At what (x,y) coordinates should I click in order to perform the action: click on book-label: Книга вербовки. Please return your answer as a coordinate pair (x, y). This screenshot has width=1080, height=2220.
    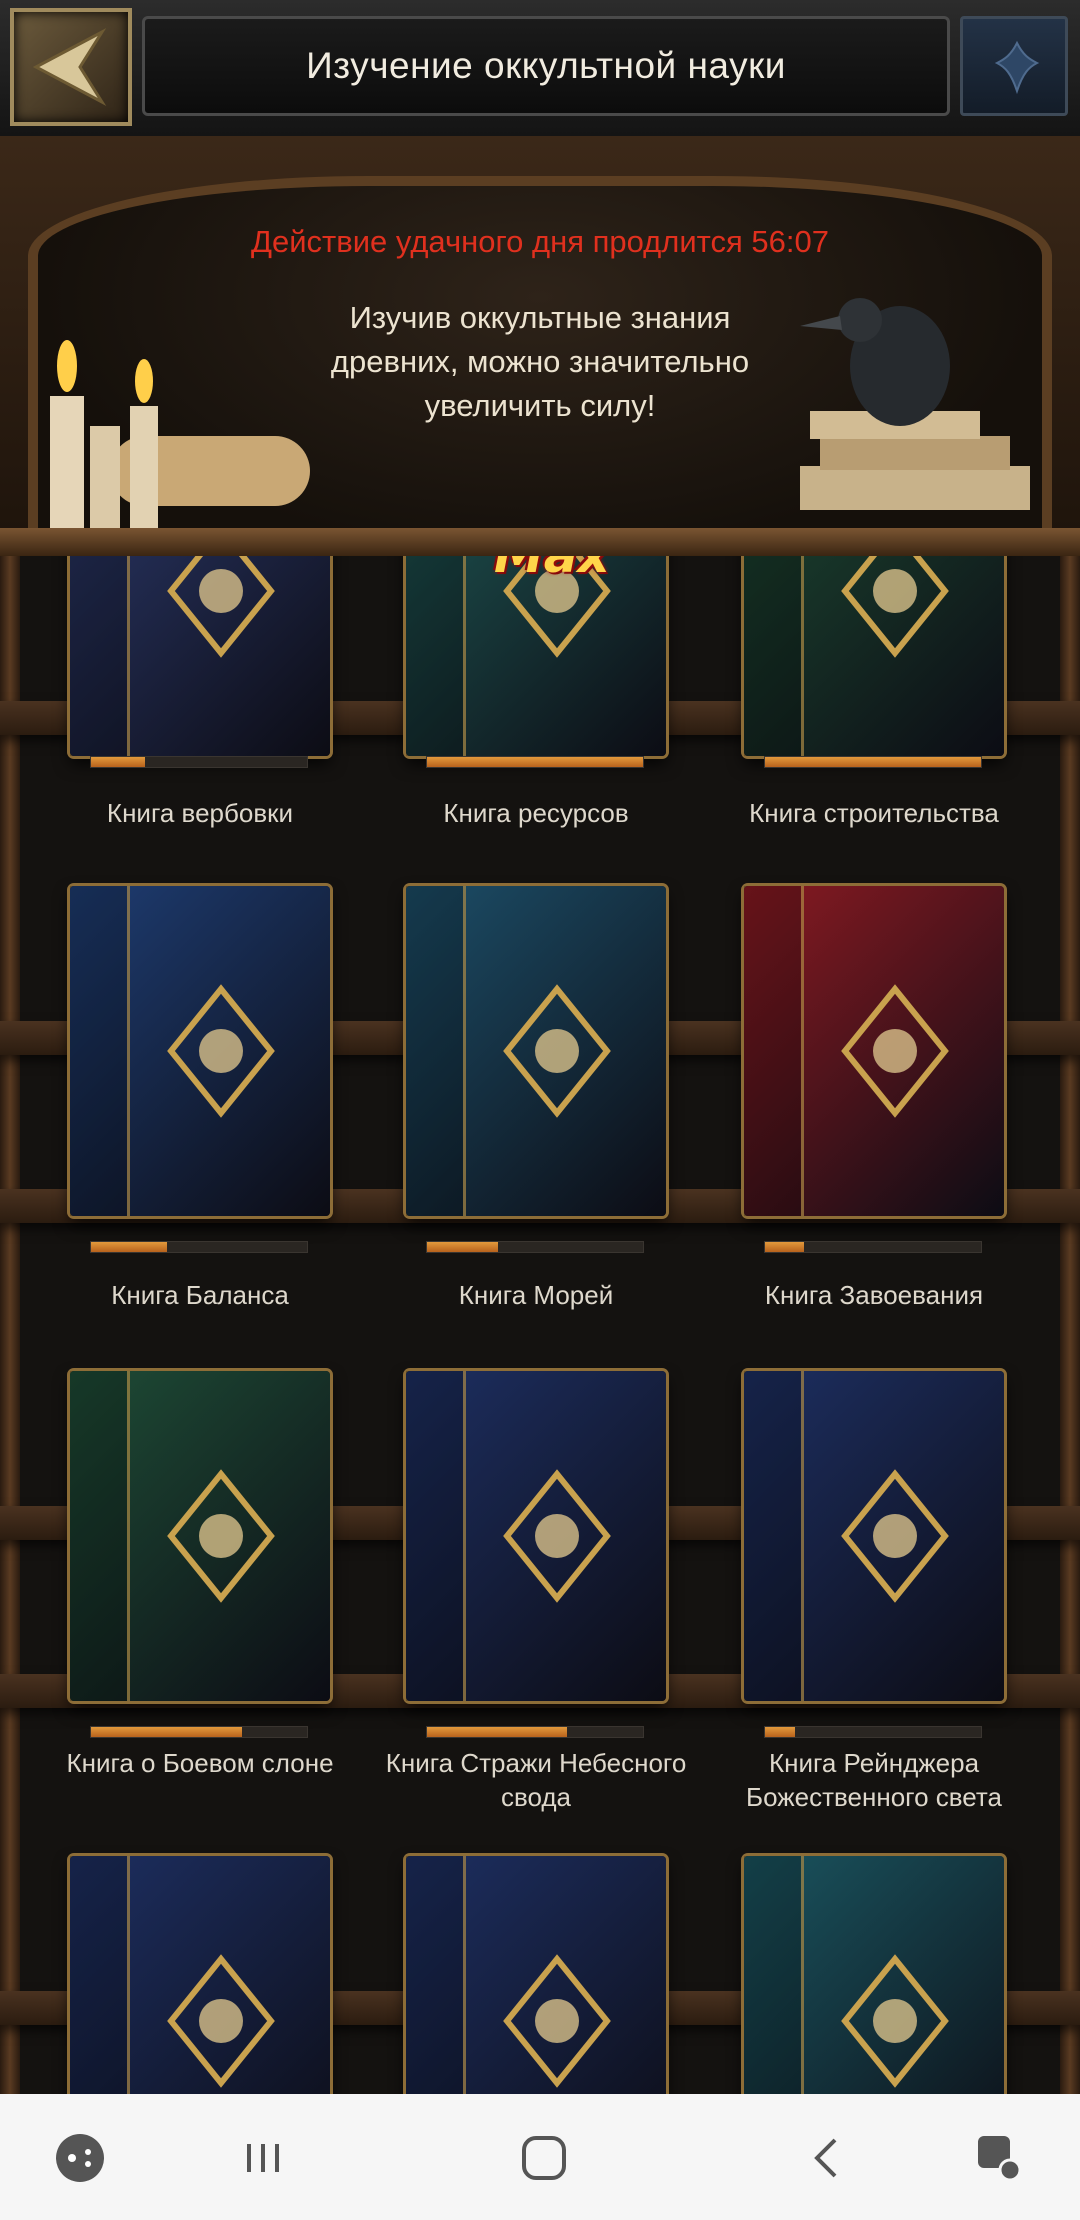
    Looking at the image, I should click on (200, 813).